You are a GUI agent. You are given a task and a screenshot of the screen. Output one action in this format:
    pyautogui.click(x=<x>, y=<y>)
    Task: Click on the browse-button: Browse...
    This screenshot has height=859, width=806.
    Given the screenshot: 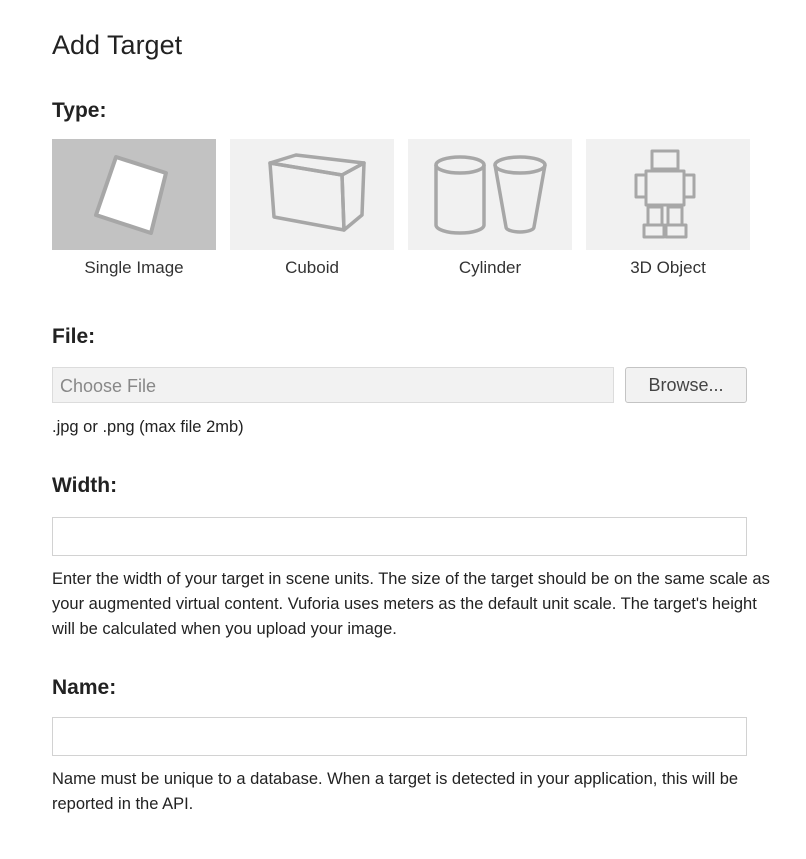 What is the action you would take?
    pyautogui.click(x=686, y=385)
    